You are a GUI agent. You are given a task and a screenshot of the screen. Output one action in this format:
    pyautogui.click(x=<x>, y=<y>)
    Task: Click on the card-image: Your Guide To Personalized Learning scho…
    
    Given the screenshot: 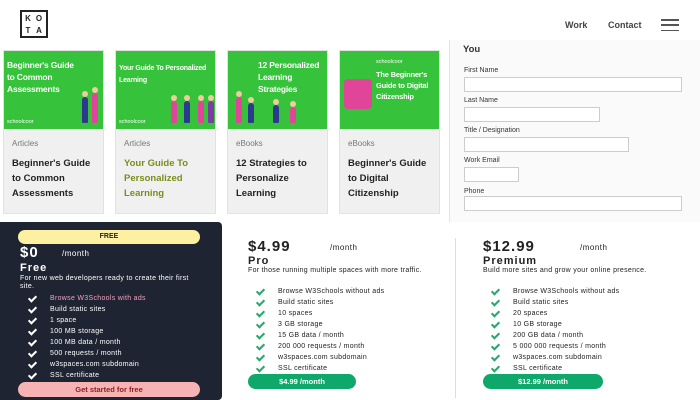 What is the action you would take?
    pyautogui.click(x=165, y=90)
    